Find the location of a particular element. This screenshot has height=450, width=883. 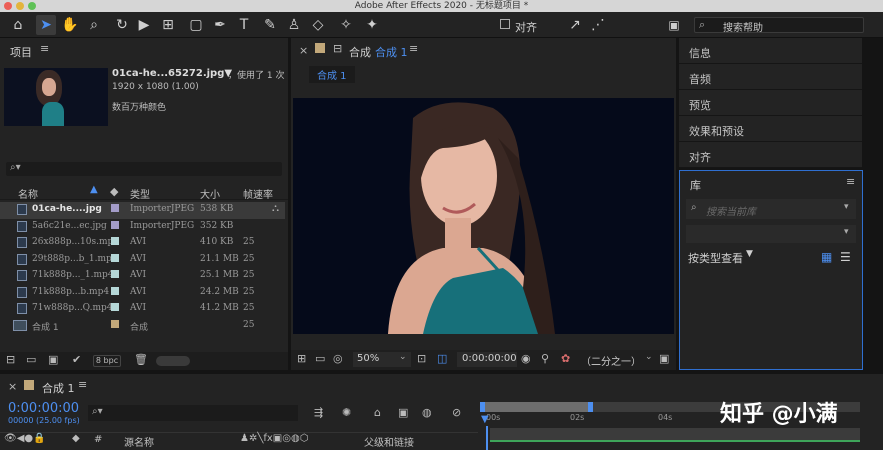

audio-panel-header: 音频 is located at coordinates (770, 77).